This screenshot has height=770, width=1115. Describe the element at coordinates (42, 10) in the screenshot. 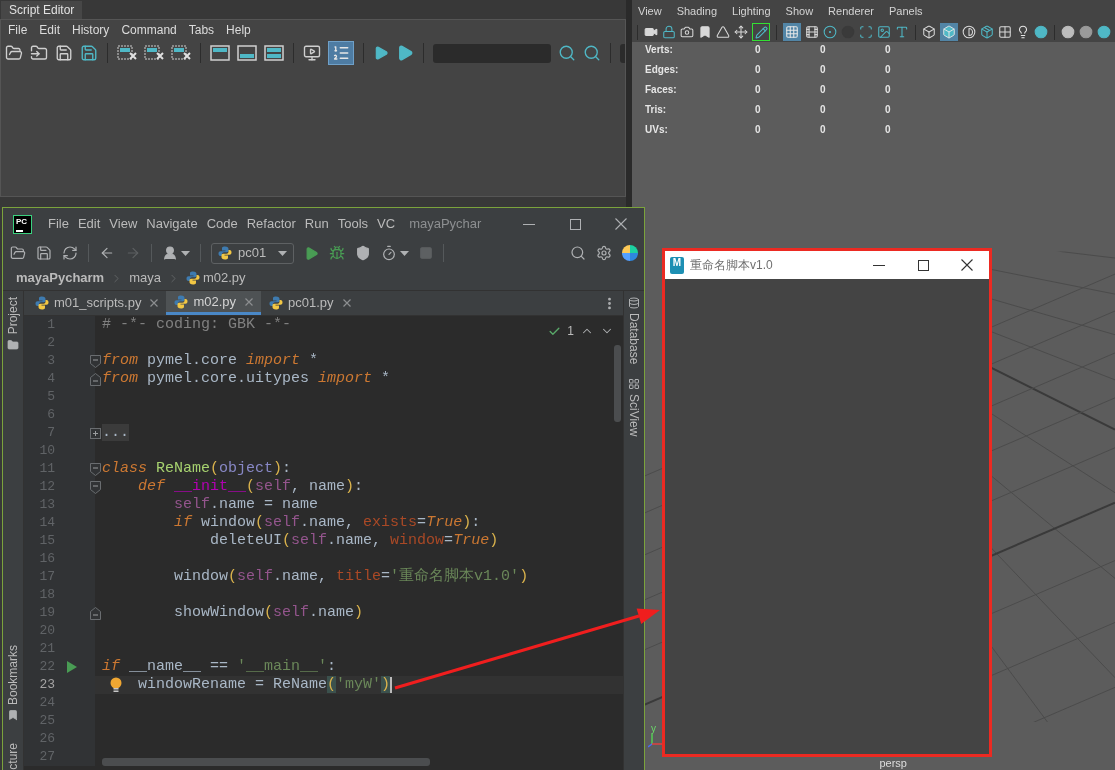

I see `editor-tab: Script Editor` at that location.